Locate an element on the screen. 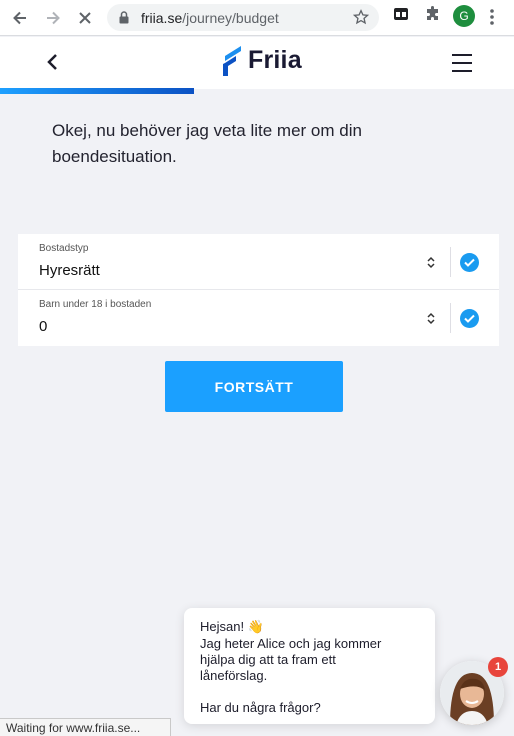 Image resolution: width=514 pixels, height=736 pixels. chat-question: Har du några frågor? is located at coordinates (260, 707).